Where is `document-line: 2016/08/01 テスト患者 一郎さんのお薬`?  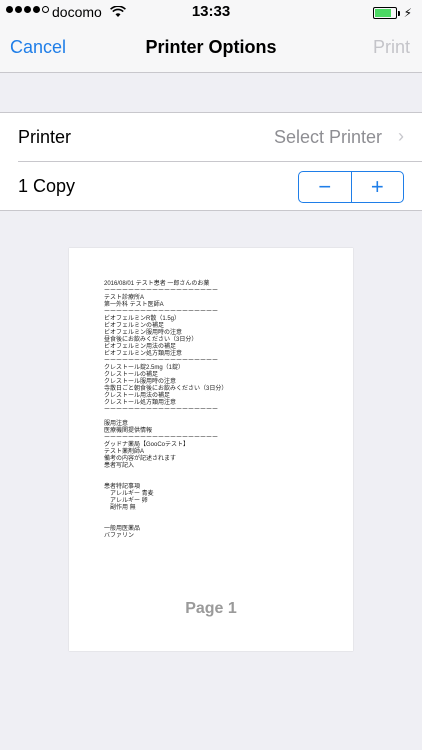
document-line: 2016/08/01 テスト患者 一郎さんのお薬 is located at coordinates (157, 284).